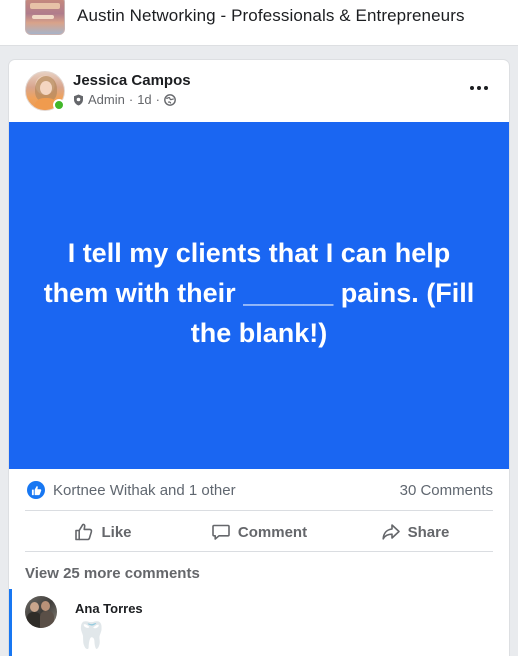  I want to click on thumbs-up-icon, so click(36, 490).